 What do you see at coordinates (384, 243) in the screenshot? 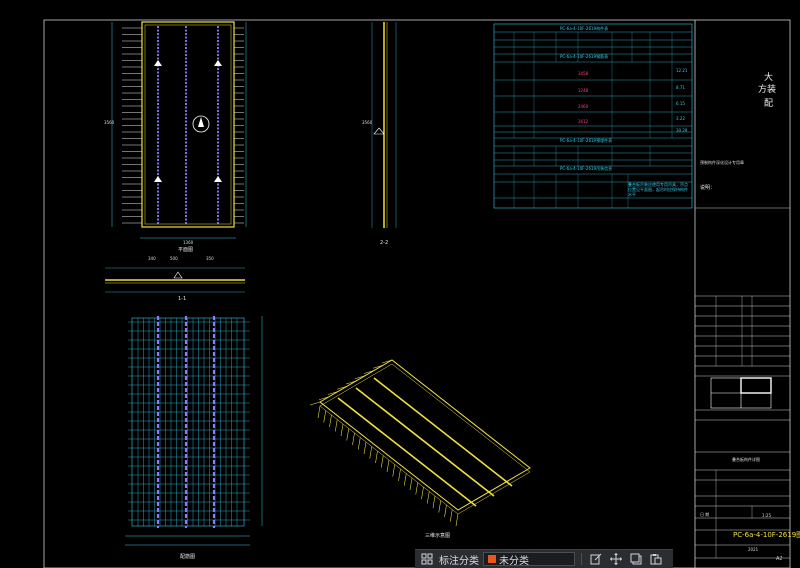
I see `section-2-label: 2-2` at bounding box center [384, 243].